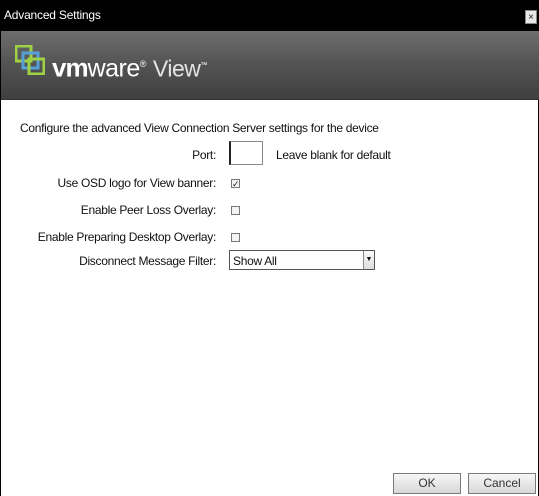 The height and width of the screenshot is (496, 539). What do you see at coordinates (368, 260) in the screenshot?
I see `chevron-down-icon: ▼` at bounding box center [368, 260].